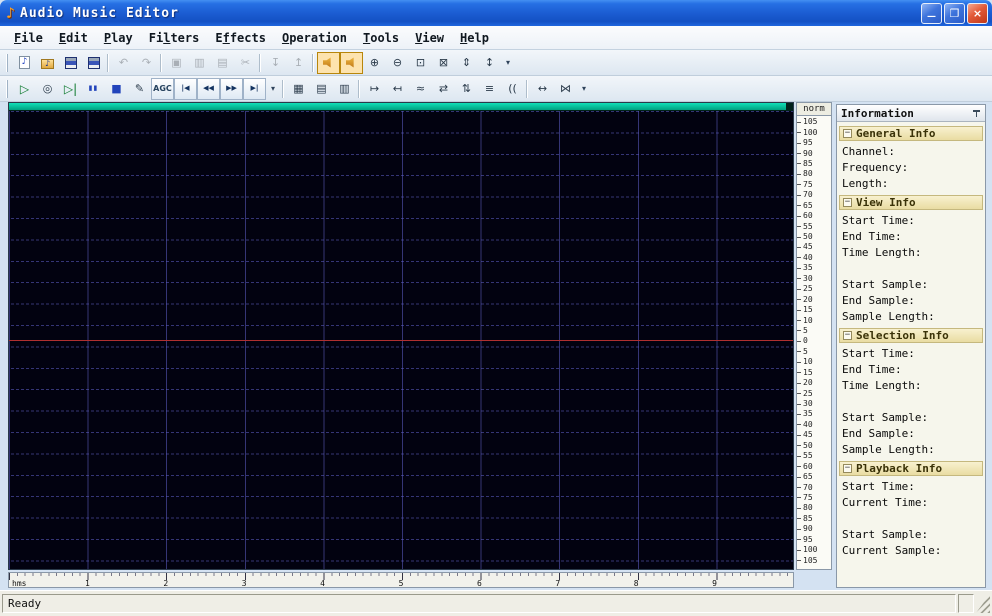  Describe the element at coordinates (93, 89) in the screenshot. I see `pause-button: ▮▮` at that location.